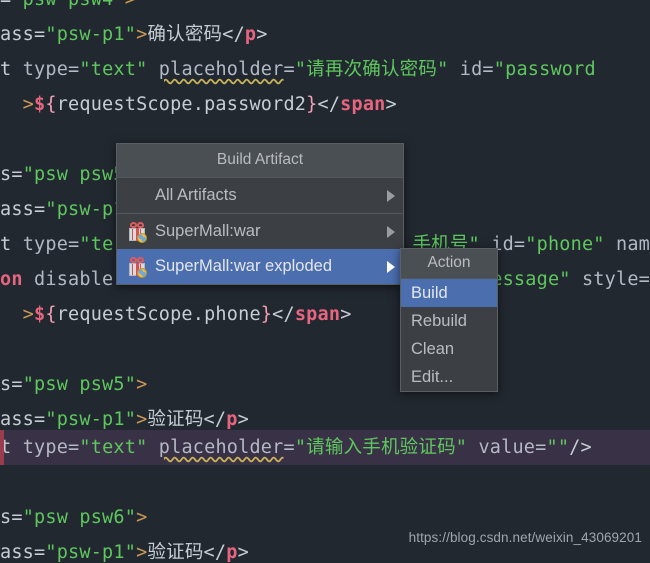 This screenshot has width=650, height=563. I want to click on code-token: "", so click(558, 447).